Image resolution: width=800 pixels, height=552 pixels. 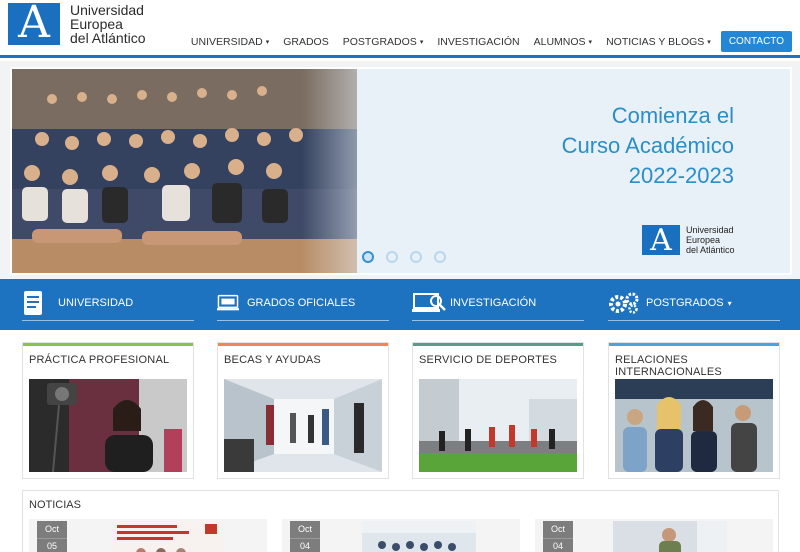 I want to click on monitor-icon, so click(x=228, y=303).